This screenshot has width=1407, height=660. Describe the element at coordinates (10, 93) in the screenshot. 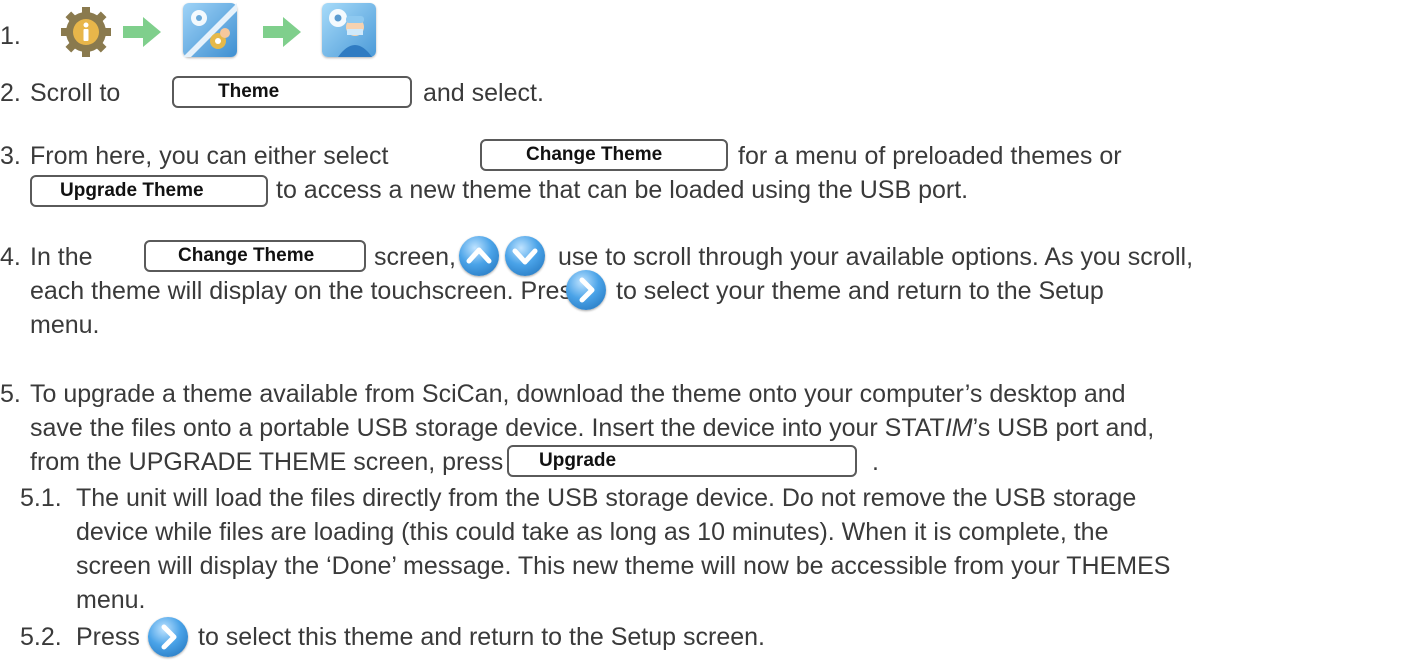

I see `step-number: 2.` at that location.